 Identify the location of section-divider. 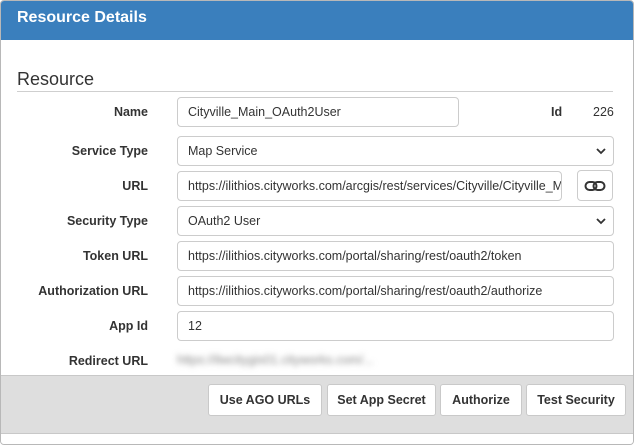
(315, 91).